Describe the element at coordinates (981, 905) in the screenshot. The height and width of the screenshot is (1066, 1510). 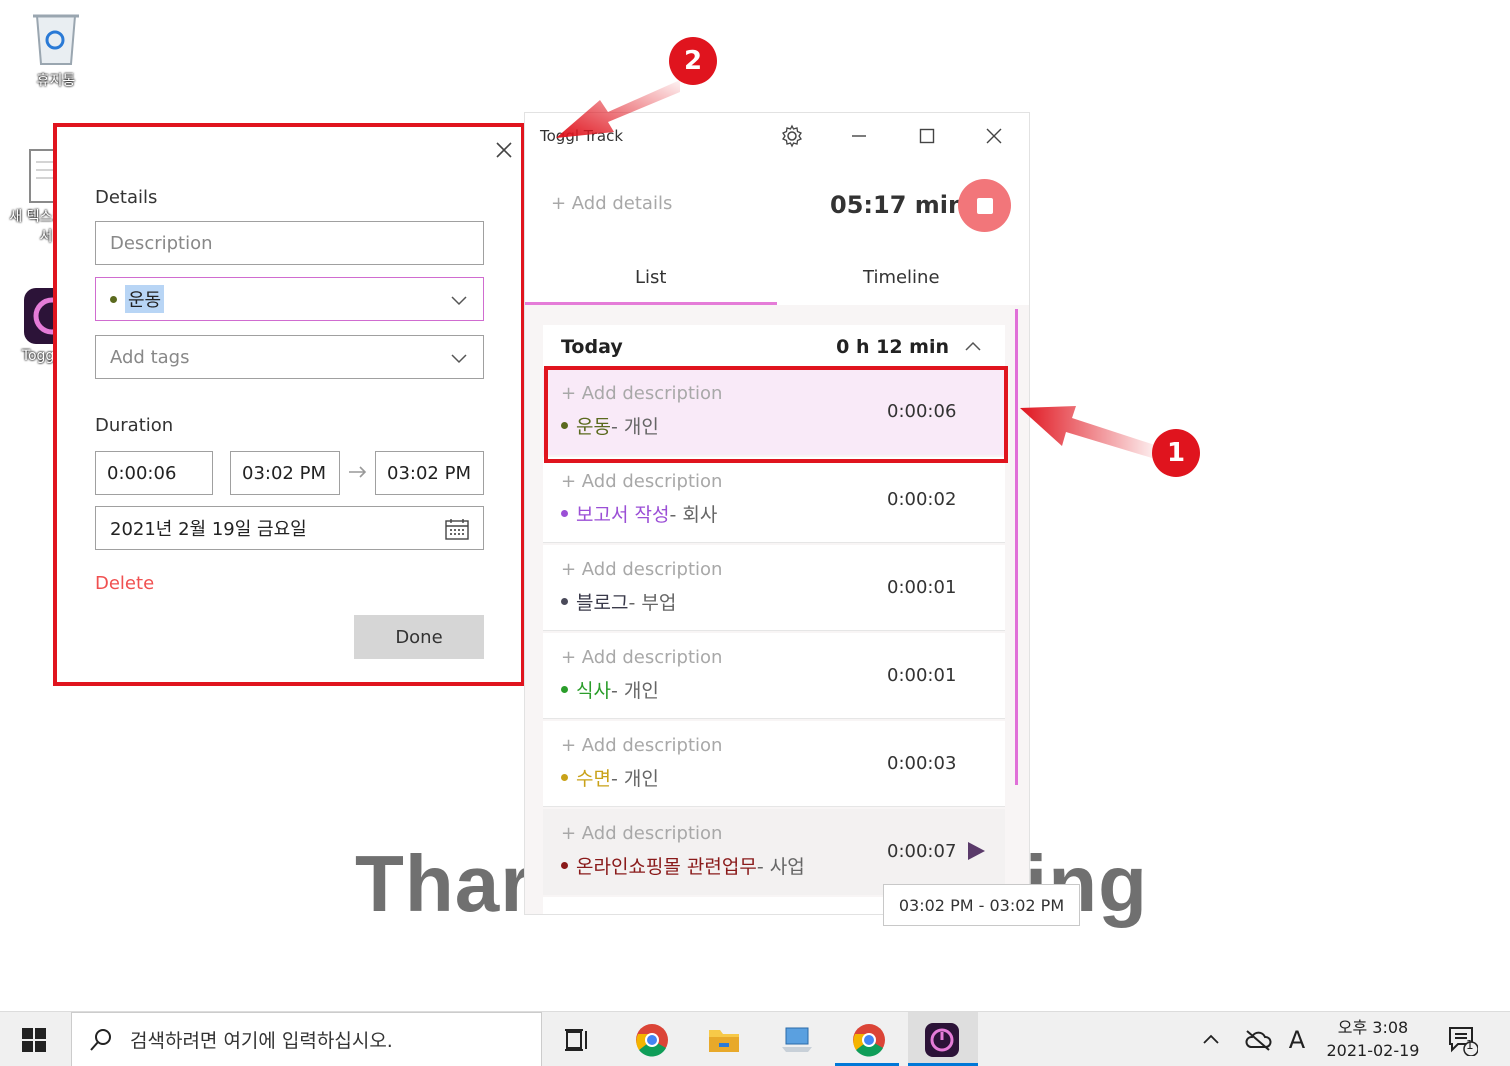
I see `time-range-tooltip: 03:02 PM - 03:02 PM` at that location.